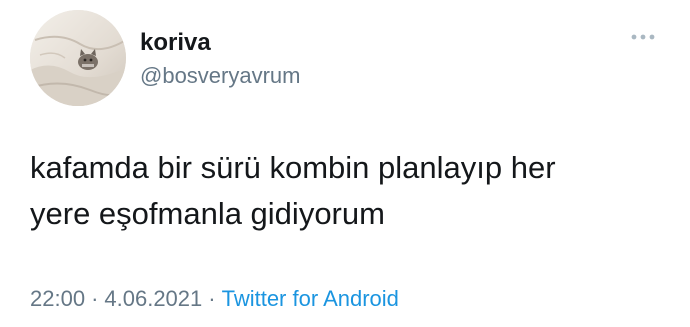 This screenshot has width=690, height=327. What do you see at coordinates (220, 76) in the screenshot?
I see `user-handle: @bosveryavrum` at bounding box center [220, 76].